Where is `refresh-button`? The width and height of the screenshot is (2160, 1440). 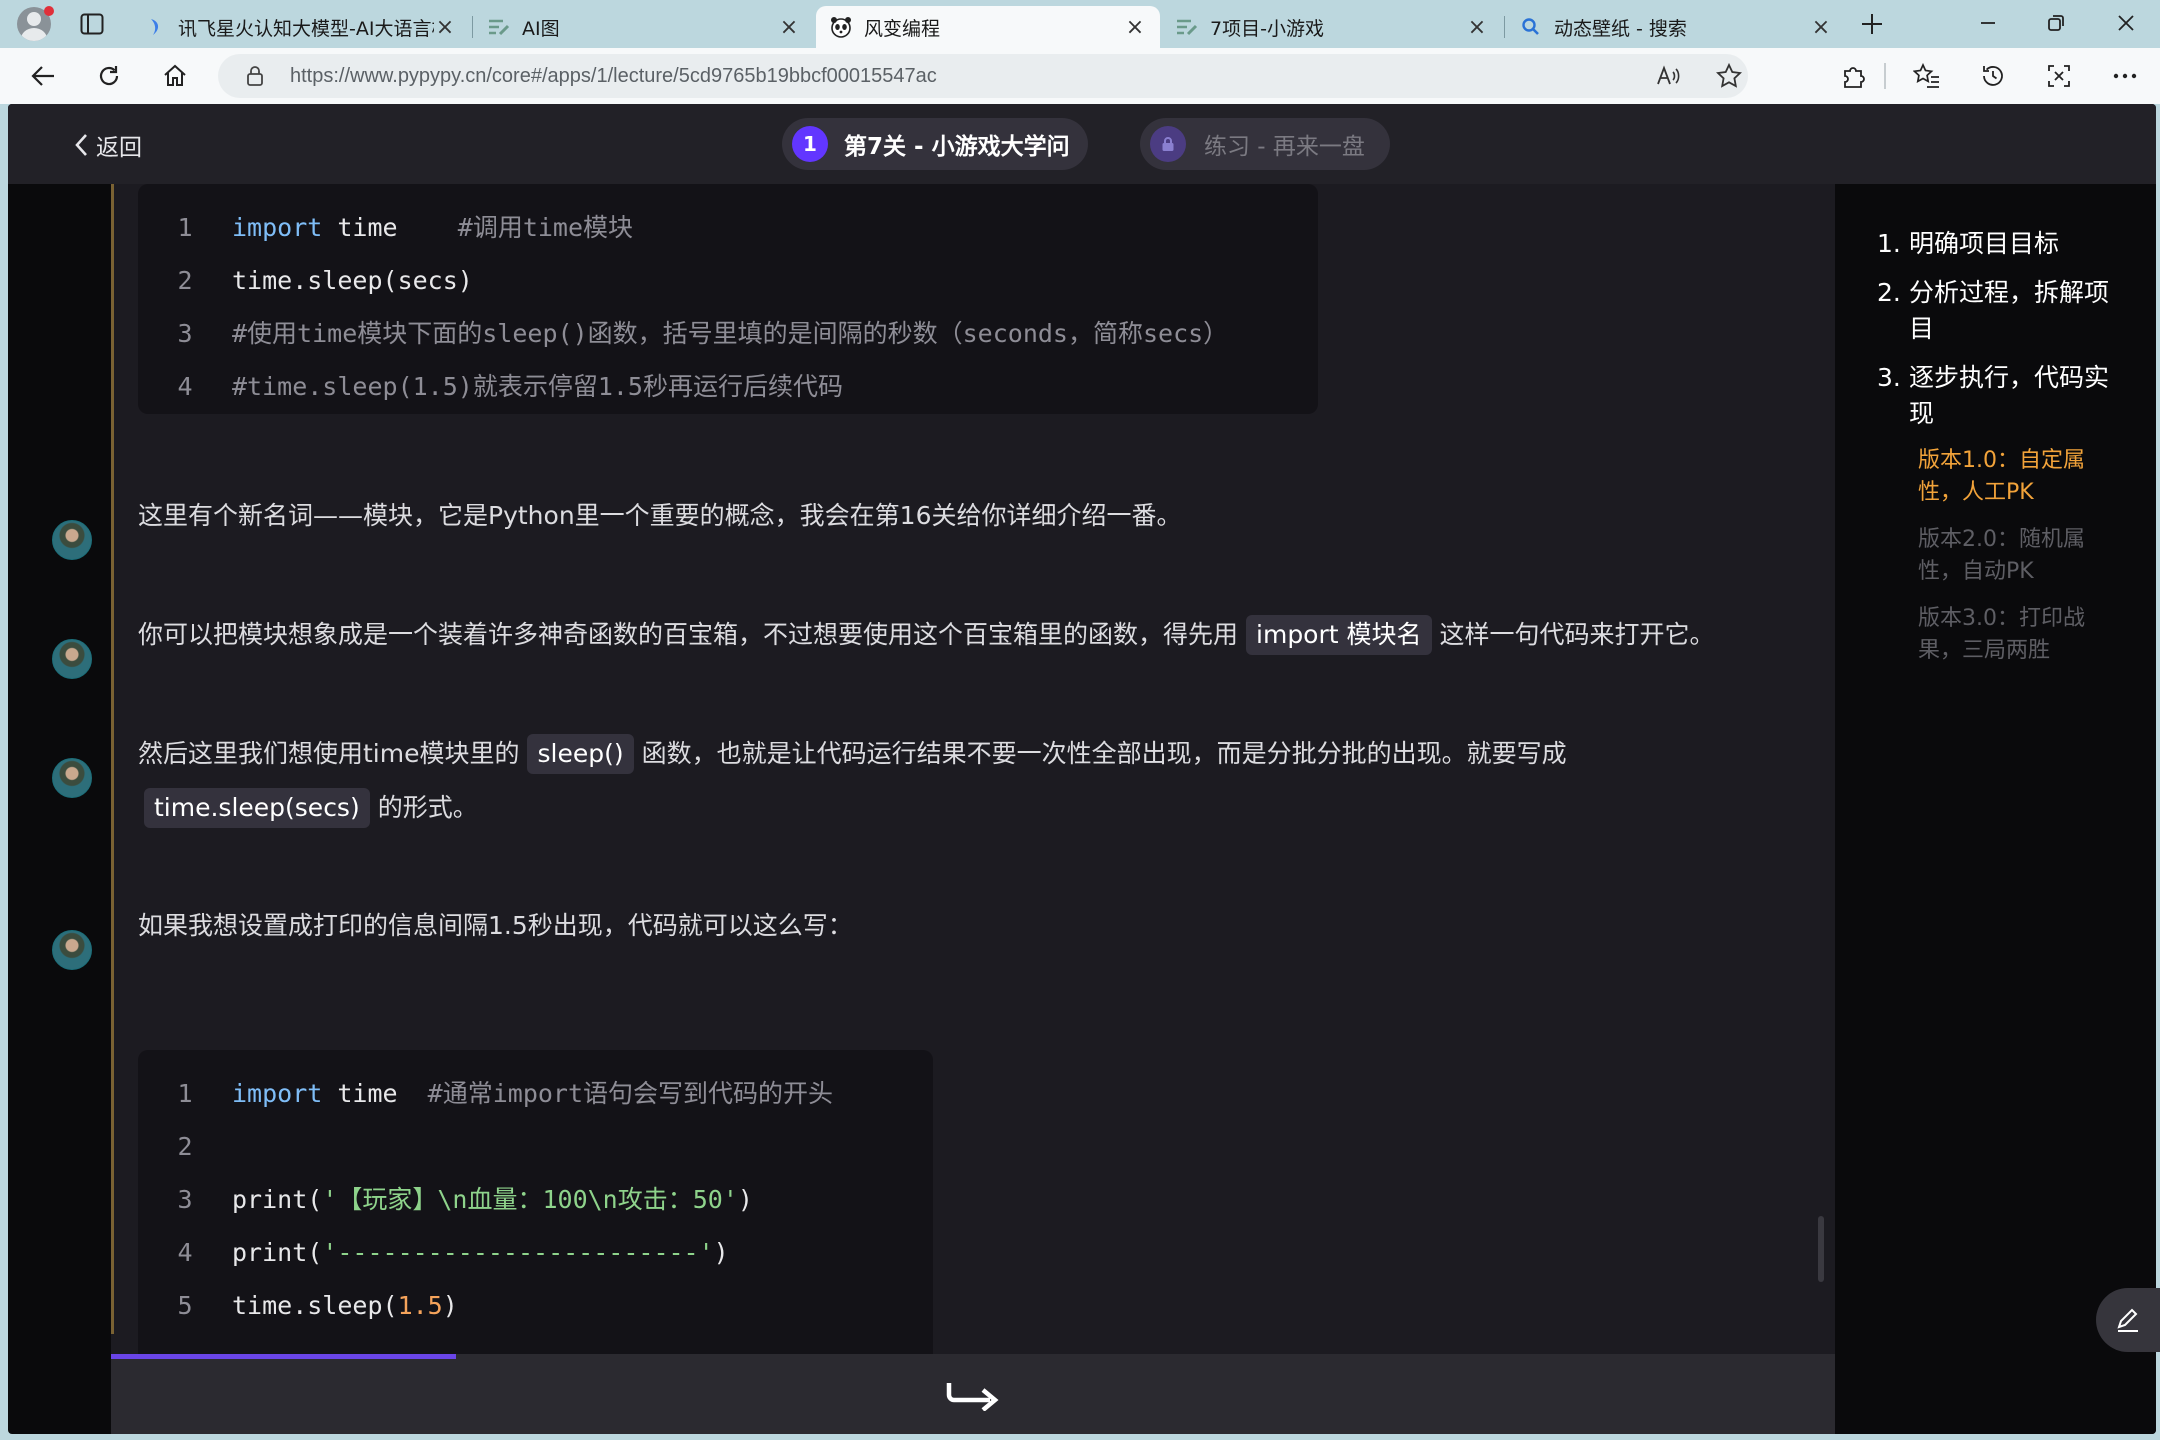 refresh-button is located at coordinates (109, 76).